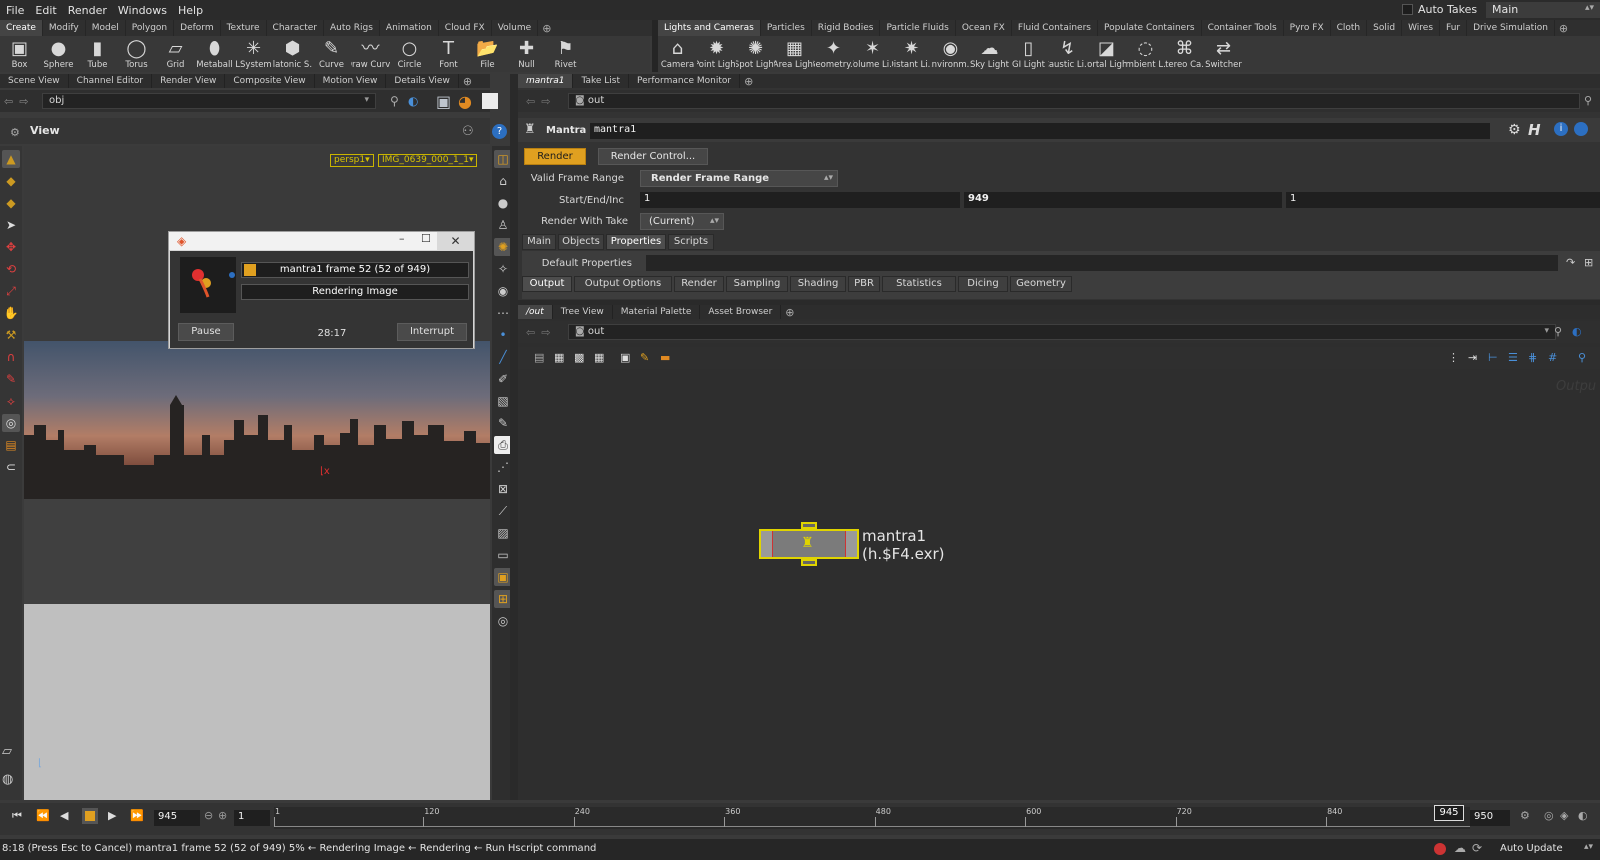 The height and width of the screenshot is (860, 1600). I want to click on tool-sphere: ● Sphere, so click(58, 54).